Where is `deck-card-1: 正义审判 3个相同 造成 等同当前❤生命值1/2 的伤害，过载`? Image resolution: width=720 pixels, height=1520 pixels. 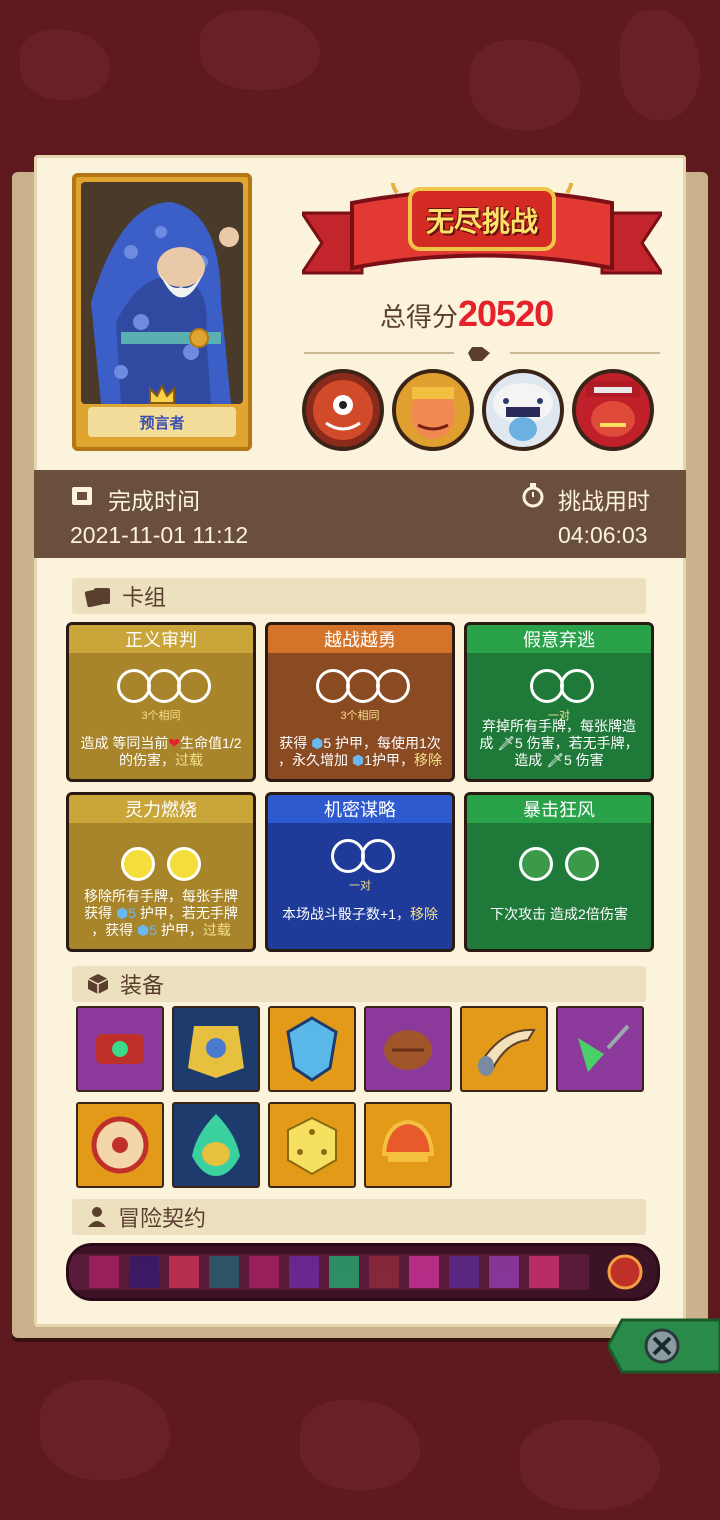 deck-card-1: 正义审判 3个相同 造成 等同当前❤生命值1/2 的伤害，过载 is located at coordinates (161, 702).